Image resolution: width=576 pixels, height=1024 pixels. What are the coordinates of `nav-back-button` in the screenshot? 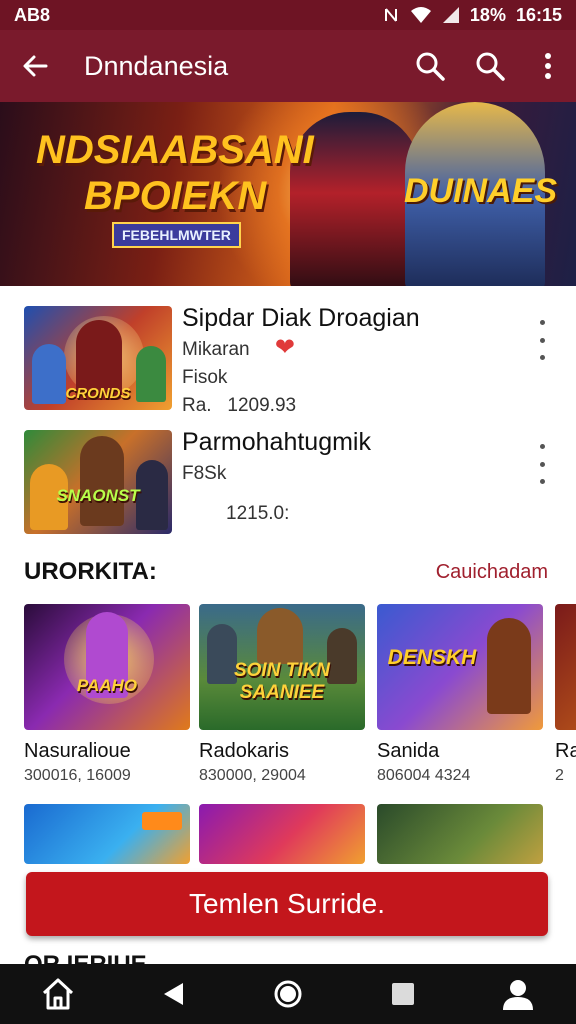 It's located at (173, 994).